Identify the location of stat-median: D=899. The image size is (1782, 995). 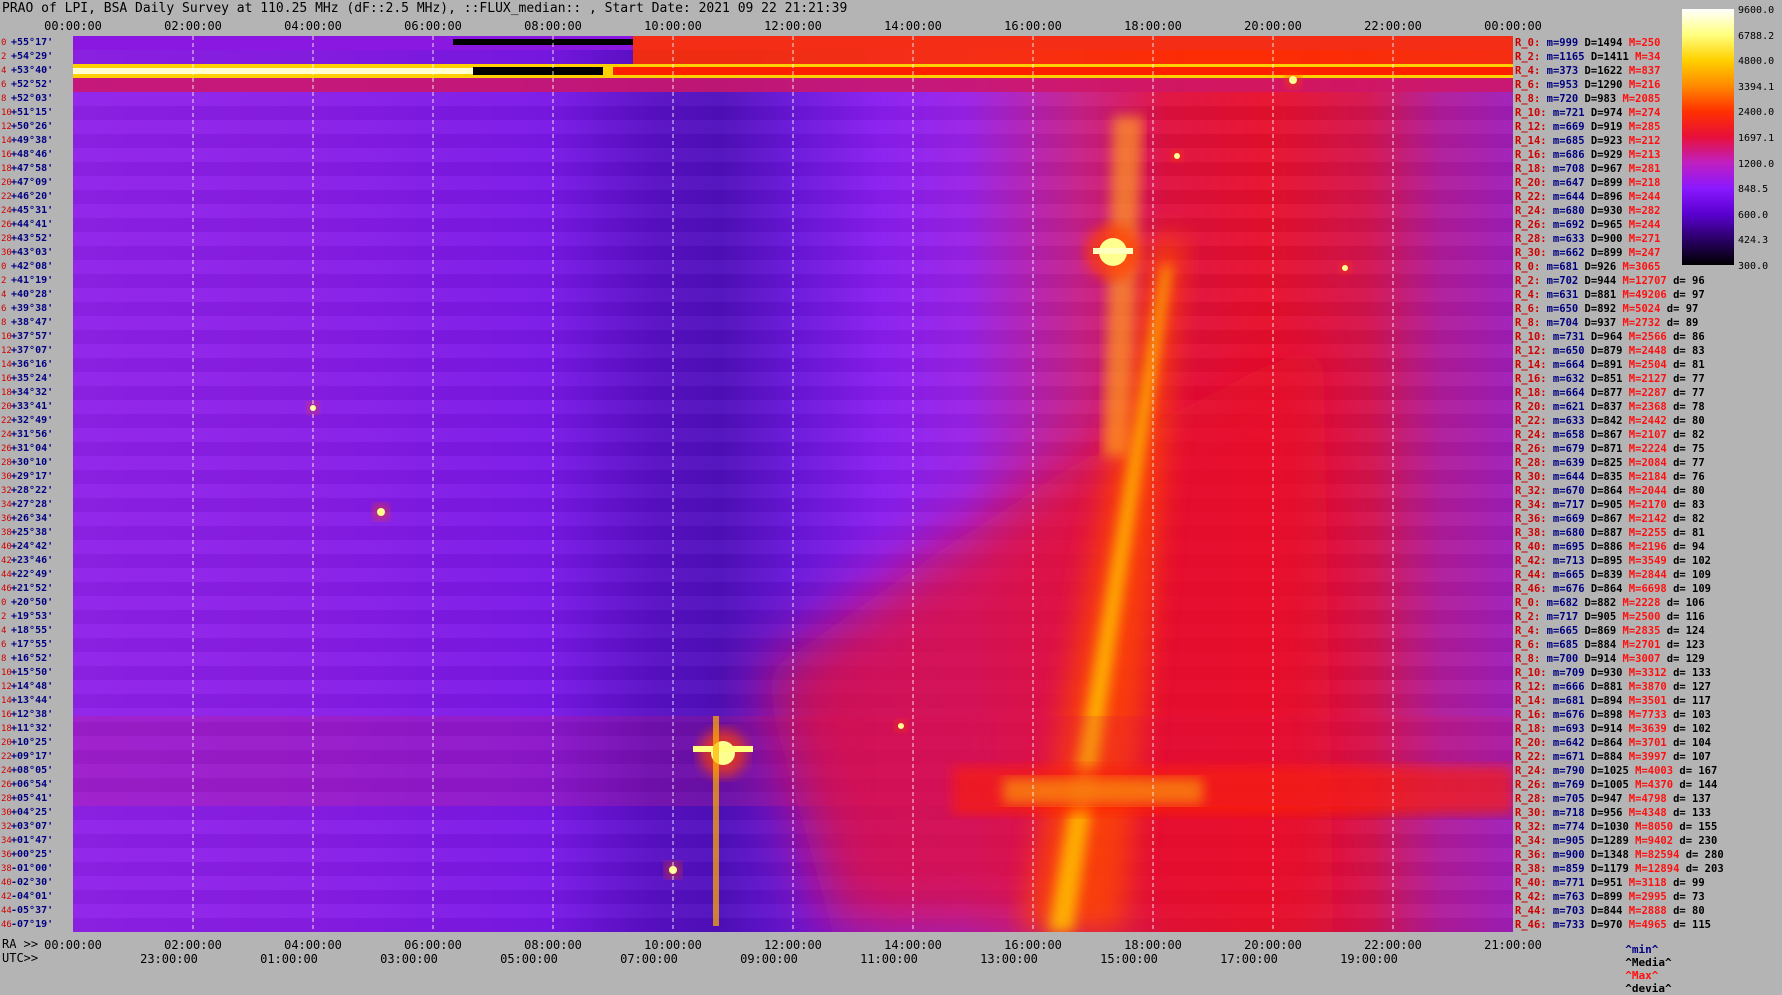
(1603, 897).